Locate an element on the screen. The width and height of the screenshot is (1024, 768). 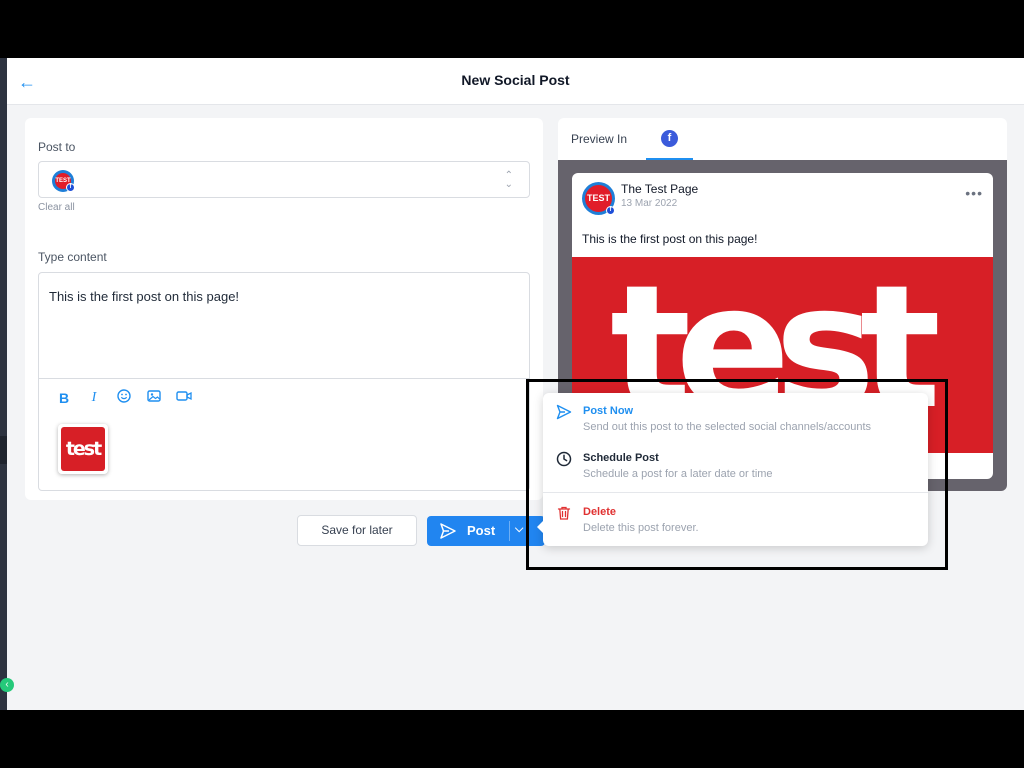
type-content-label: Type content is located at coordinates (72, 257).